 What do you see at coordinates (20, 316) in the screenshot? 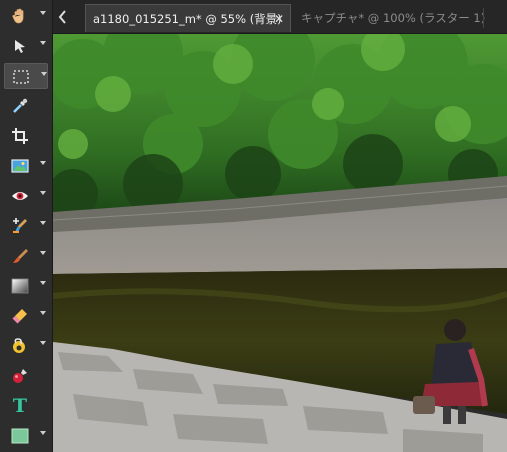
I see `eraser-icon` at bounding box center [20, 316].